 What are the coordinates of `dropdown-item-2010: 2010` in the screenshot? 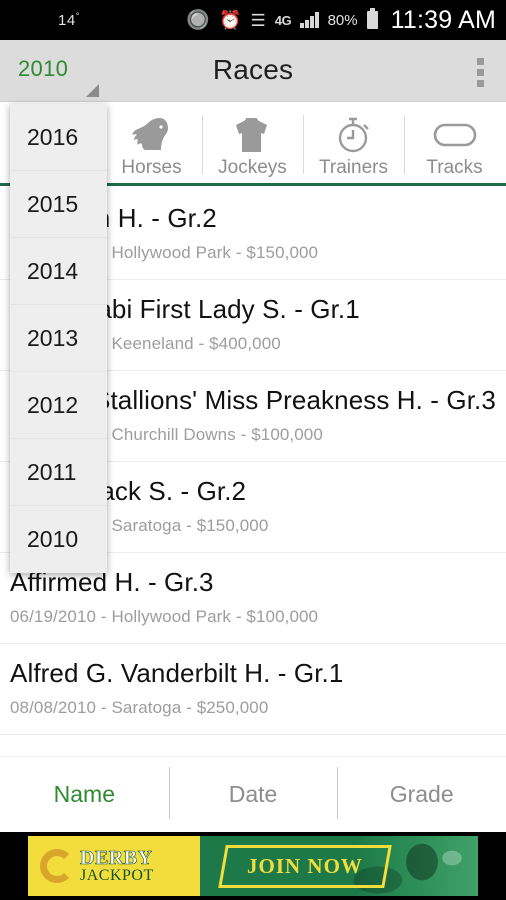 It's located at (58, 539).